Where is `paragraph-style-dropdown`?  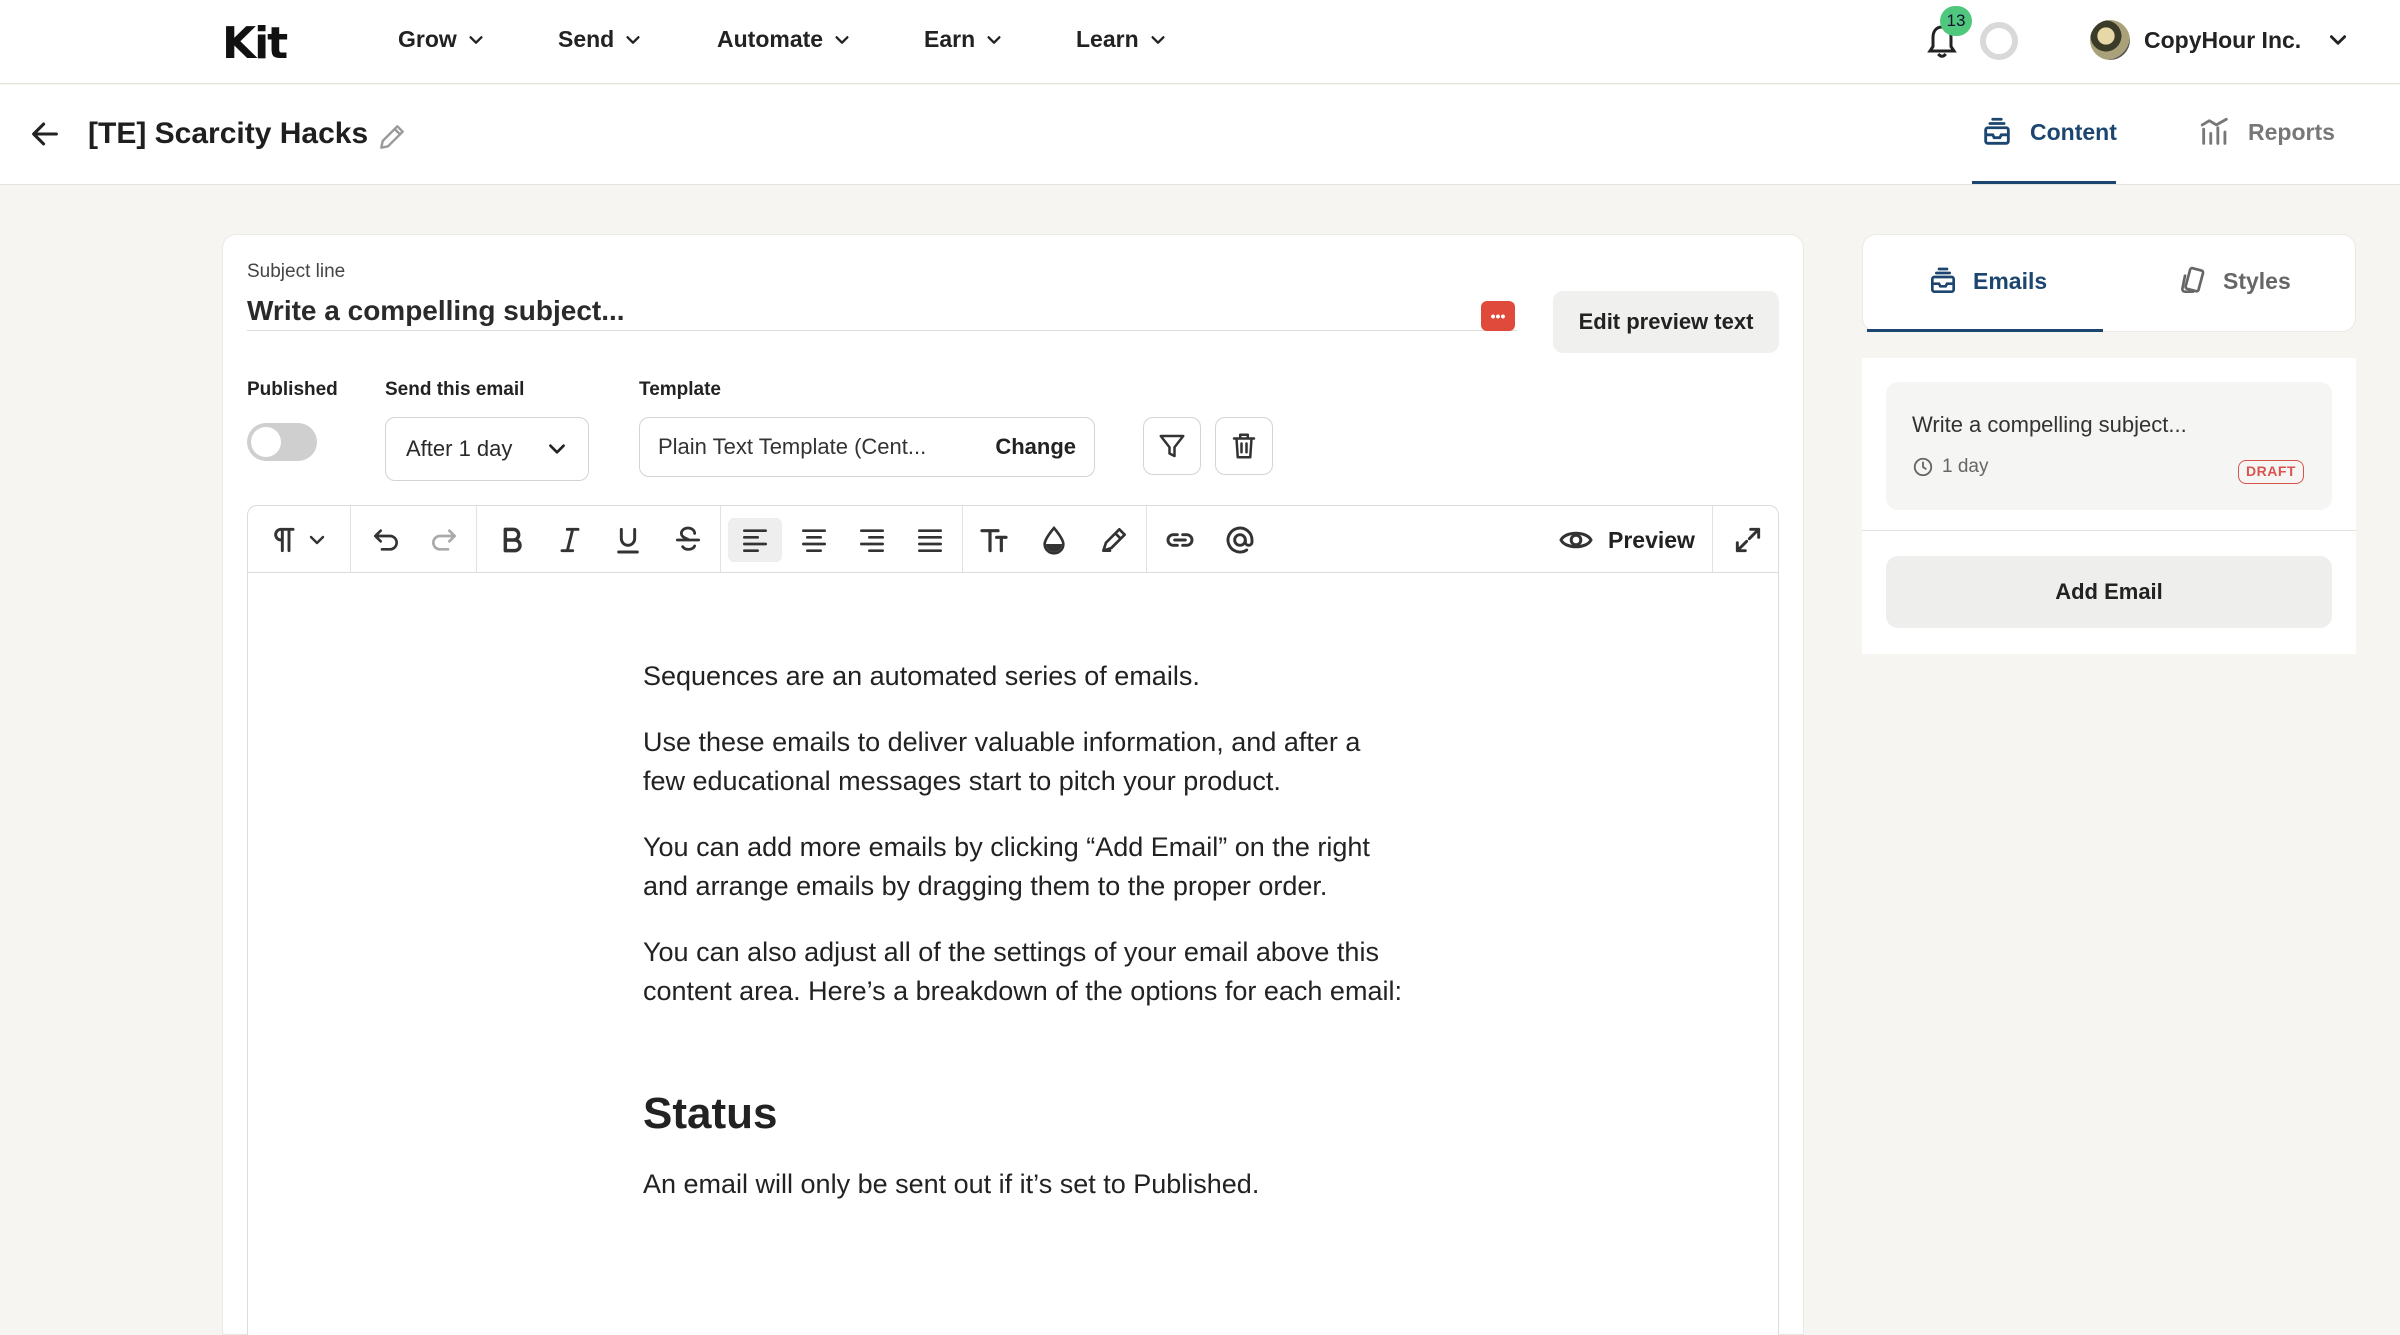 paragraph-style-dropdown is located at coordinates (298, 540).